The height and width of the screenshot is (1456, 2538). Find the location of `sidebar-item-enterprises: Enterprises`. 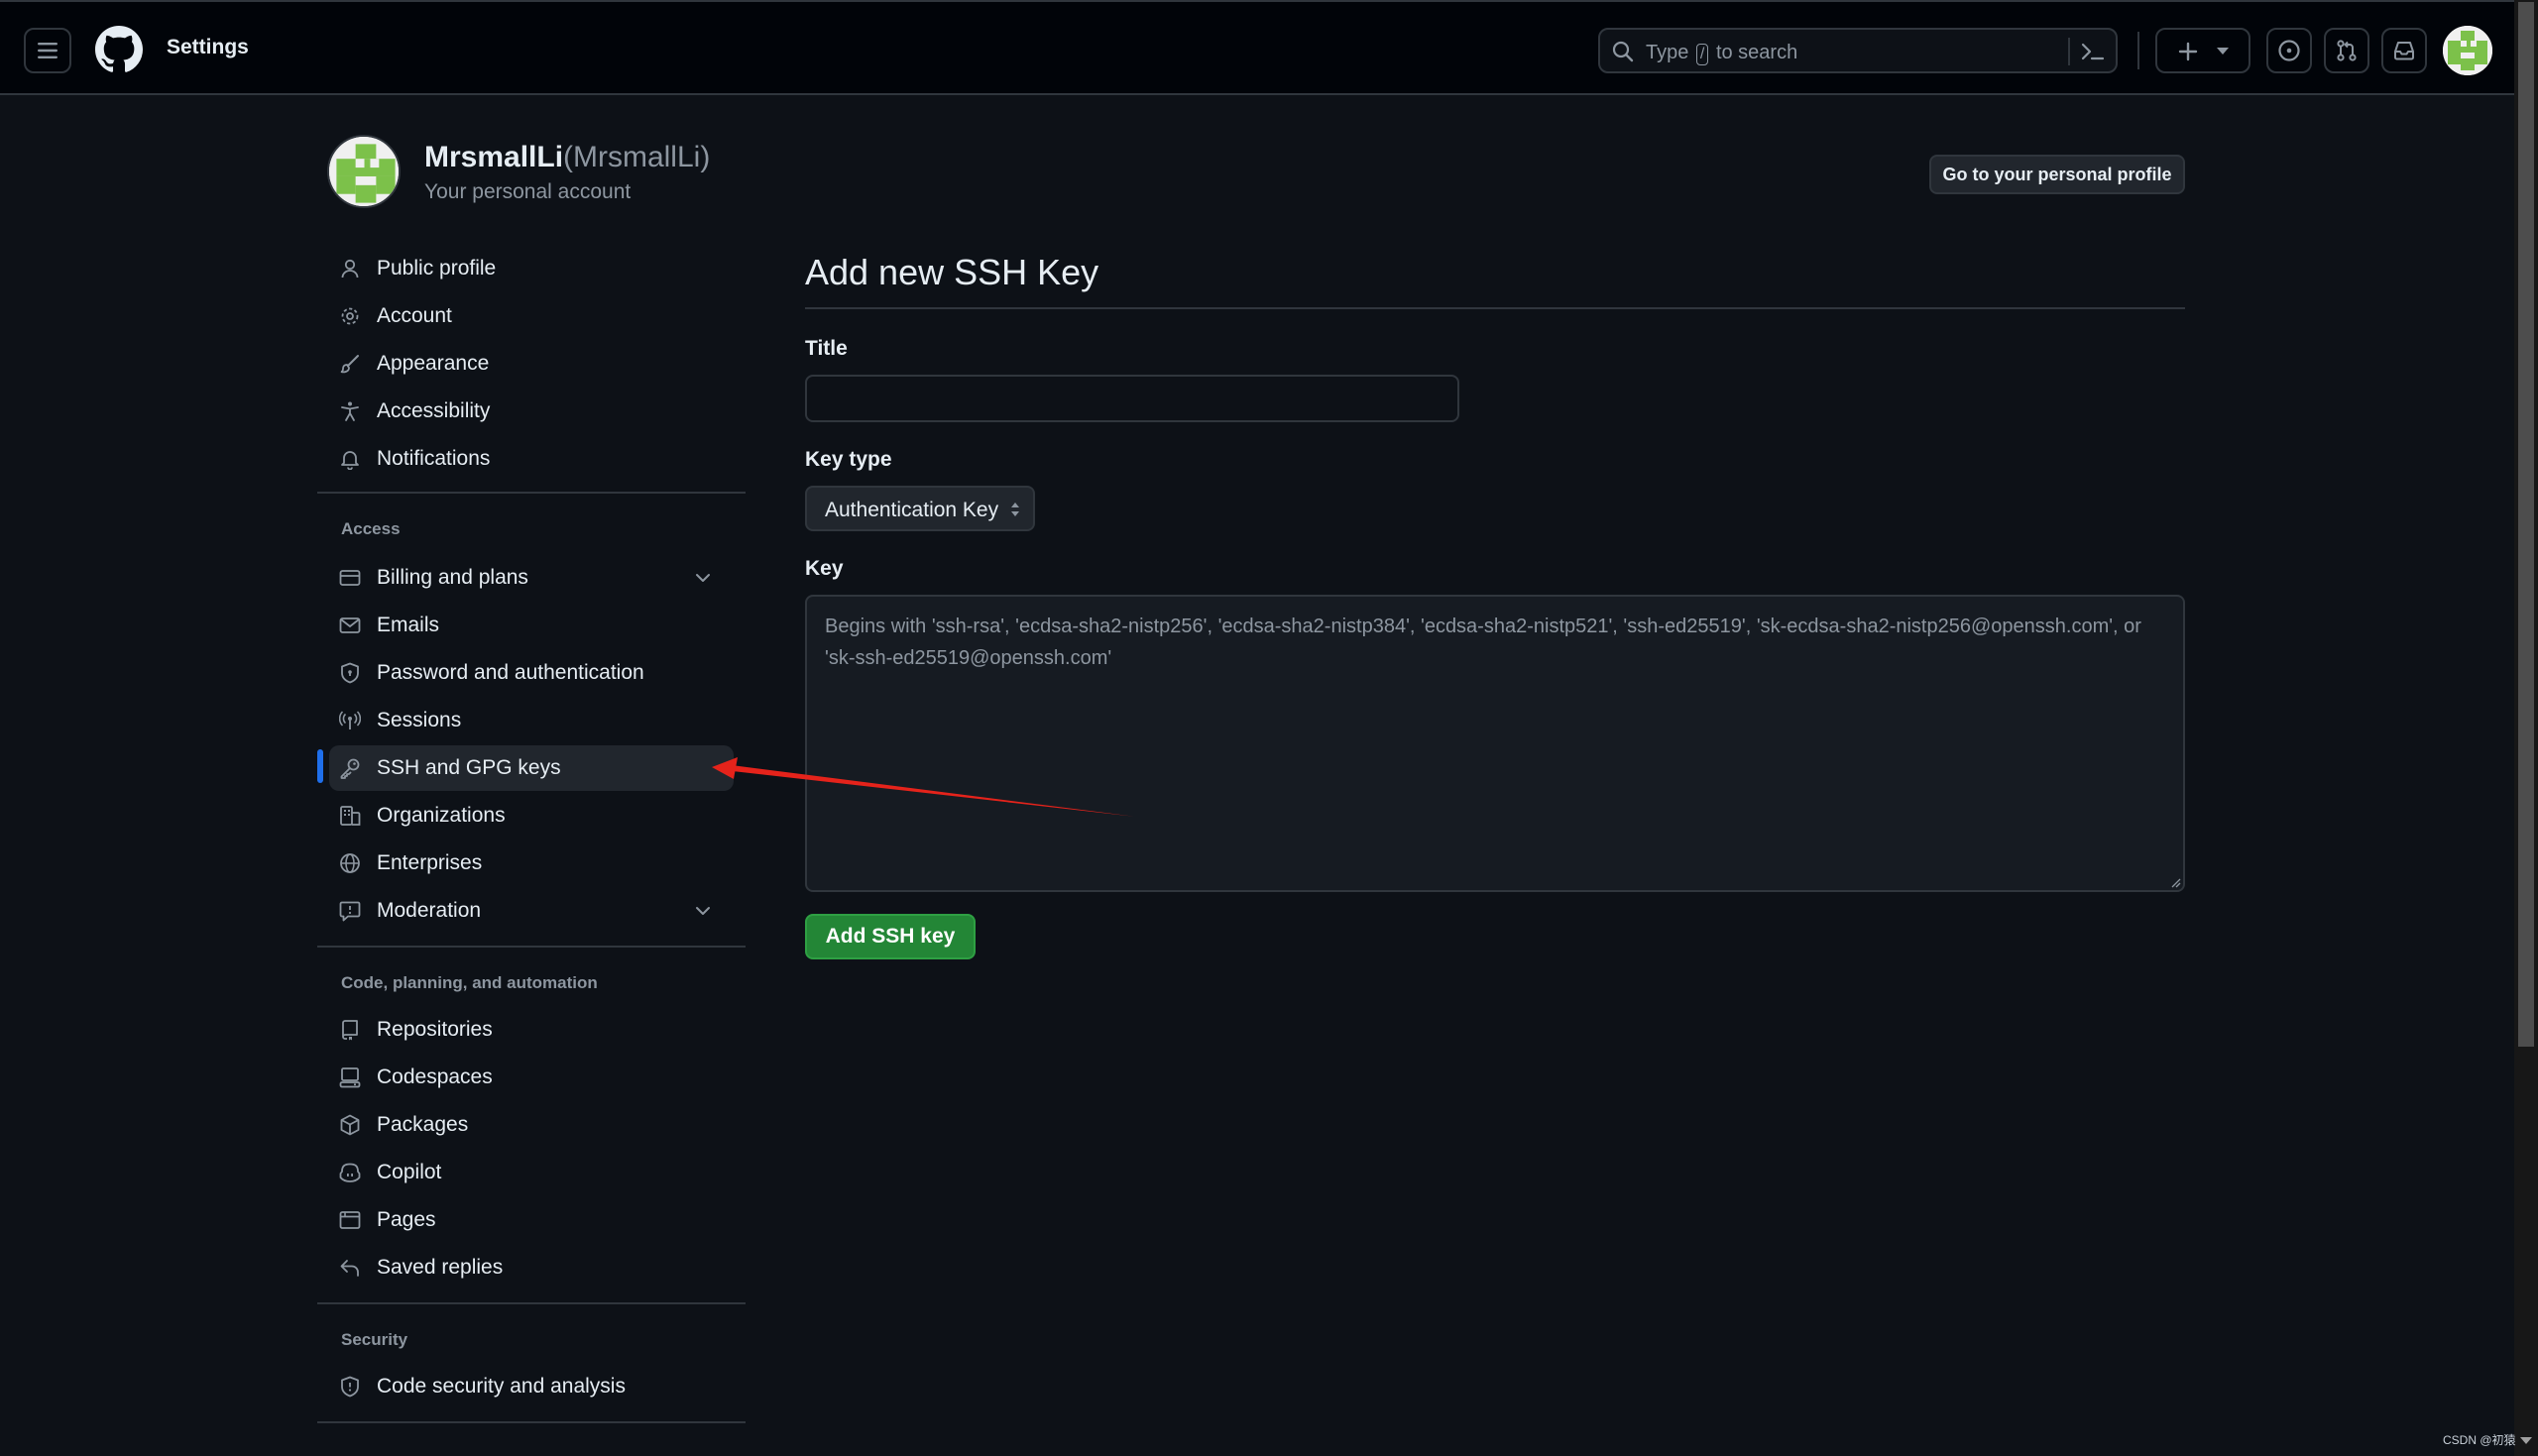

sidebar-item-enterprises: Enterprises is located at coordinates (531, 863).